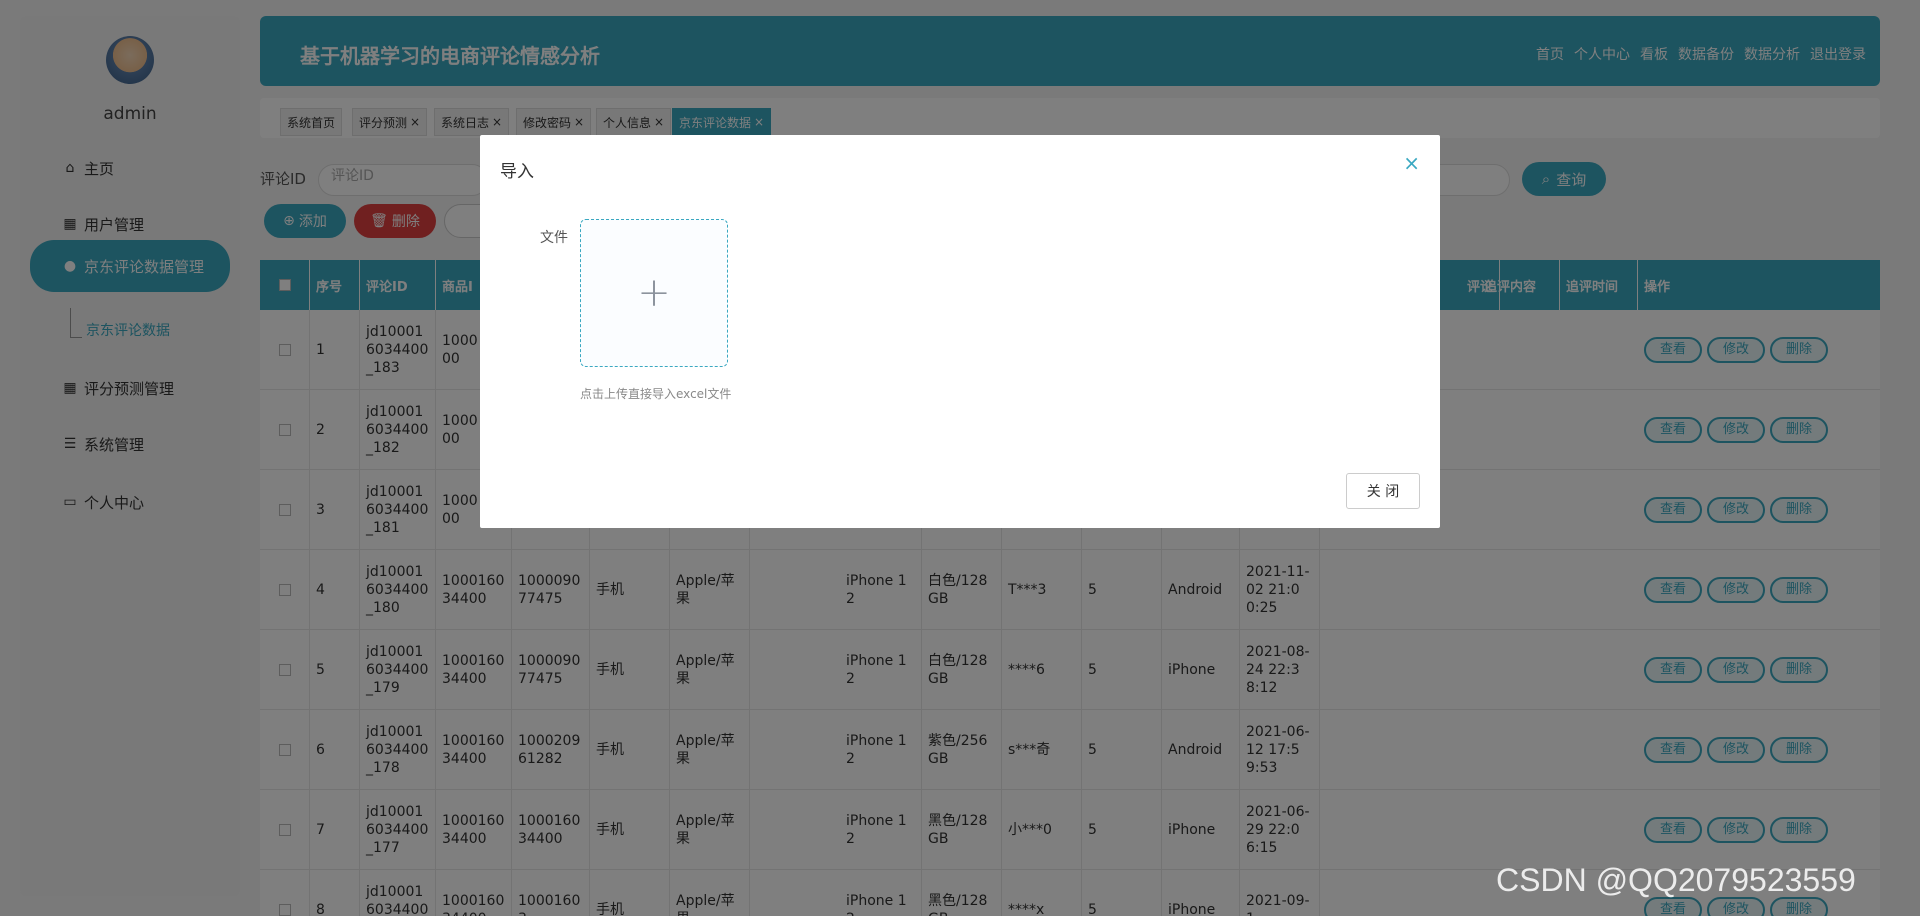 The image size is (1920, 916). What do you see at coordinates (1383, 491) in the screenshot?
I see `close-dialog-button: 关 闭` at bounding box center [1383, 491].